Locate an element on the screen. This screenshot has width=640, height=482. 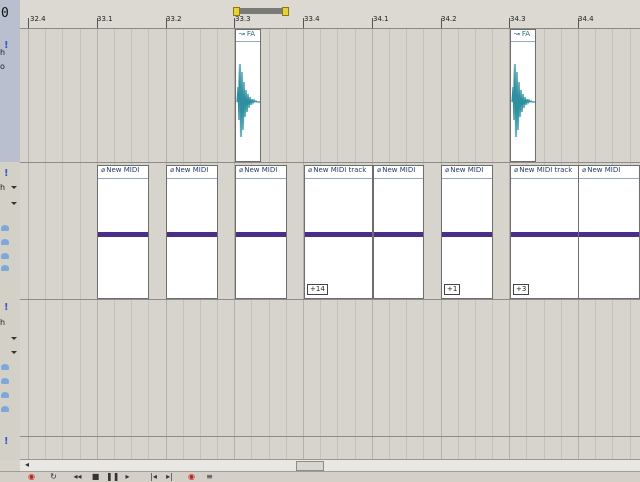
ruler-label: 34.3 is located at coordinates (518, 19).